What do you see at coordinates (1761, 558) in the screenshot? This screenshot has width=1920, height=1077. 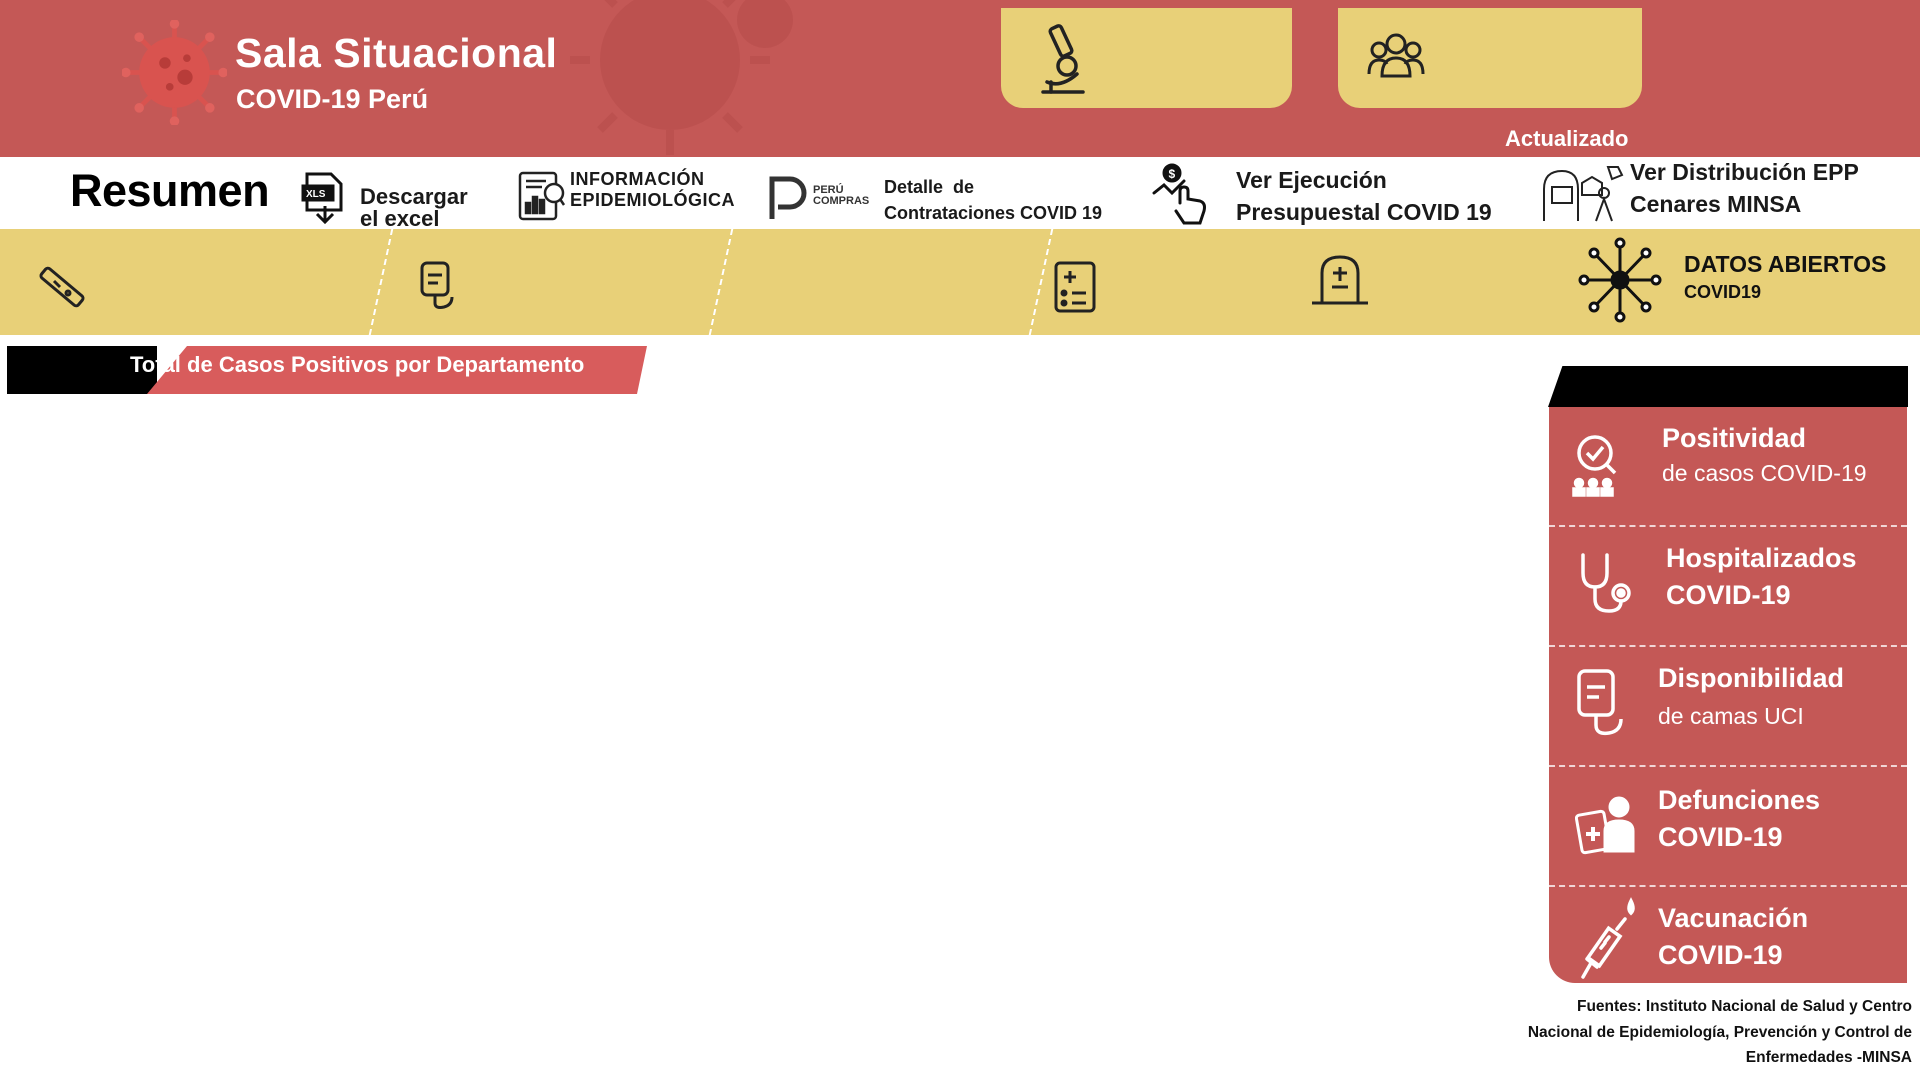 I see `hospitalizados-title: Hospitalizados` at bounding box center [1761, 558].